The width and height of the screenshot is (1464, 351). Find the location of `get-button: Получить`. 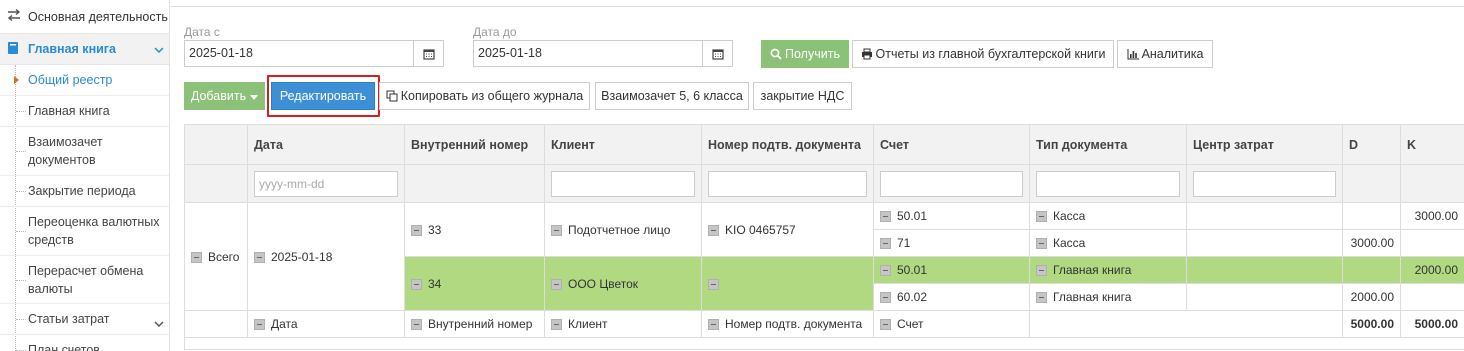

get-button: Получить is located at coordinates (805, 54).